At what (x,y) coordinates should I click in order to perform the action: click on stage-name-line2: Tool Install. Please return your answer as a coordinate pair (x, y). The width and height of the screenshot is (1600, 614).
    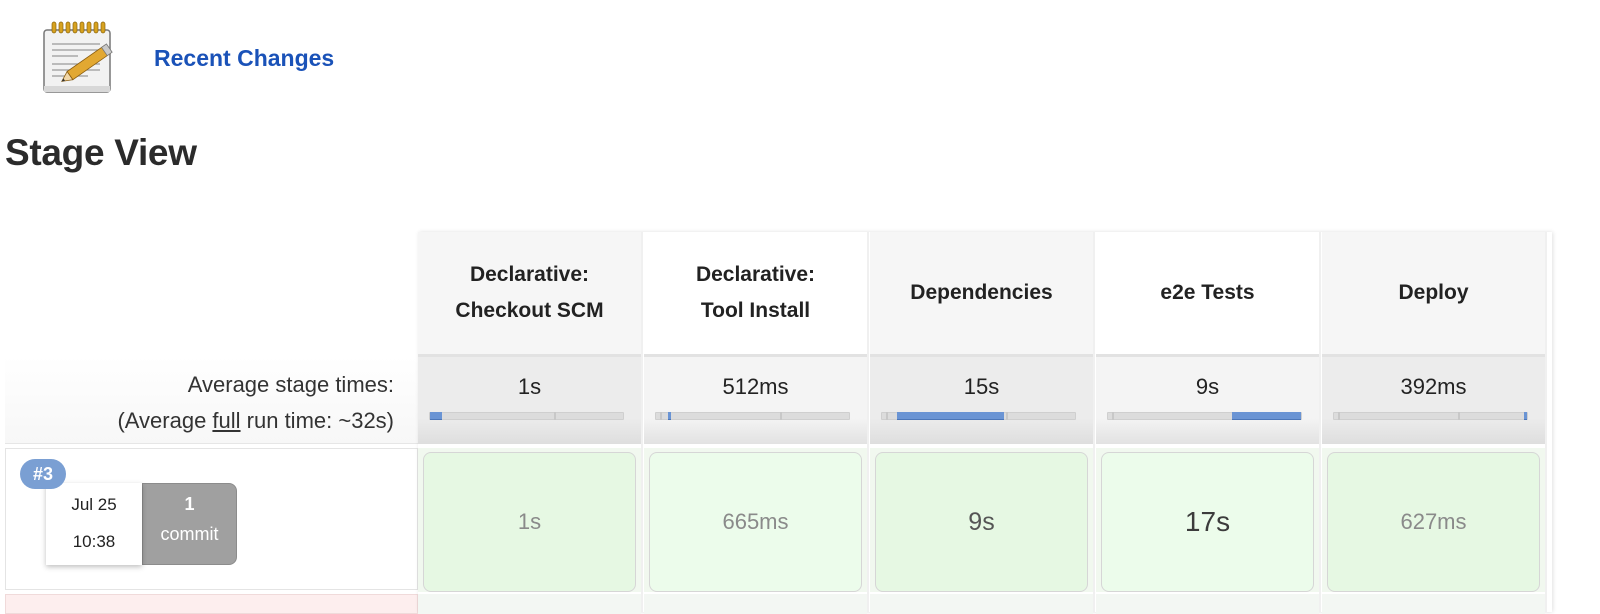
    Looking at the image, I should click on (755, 310).